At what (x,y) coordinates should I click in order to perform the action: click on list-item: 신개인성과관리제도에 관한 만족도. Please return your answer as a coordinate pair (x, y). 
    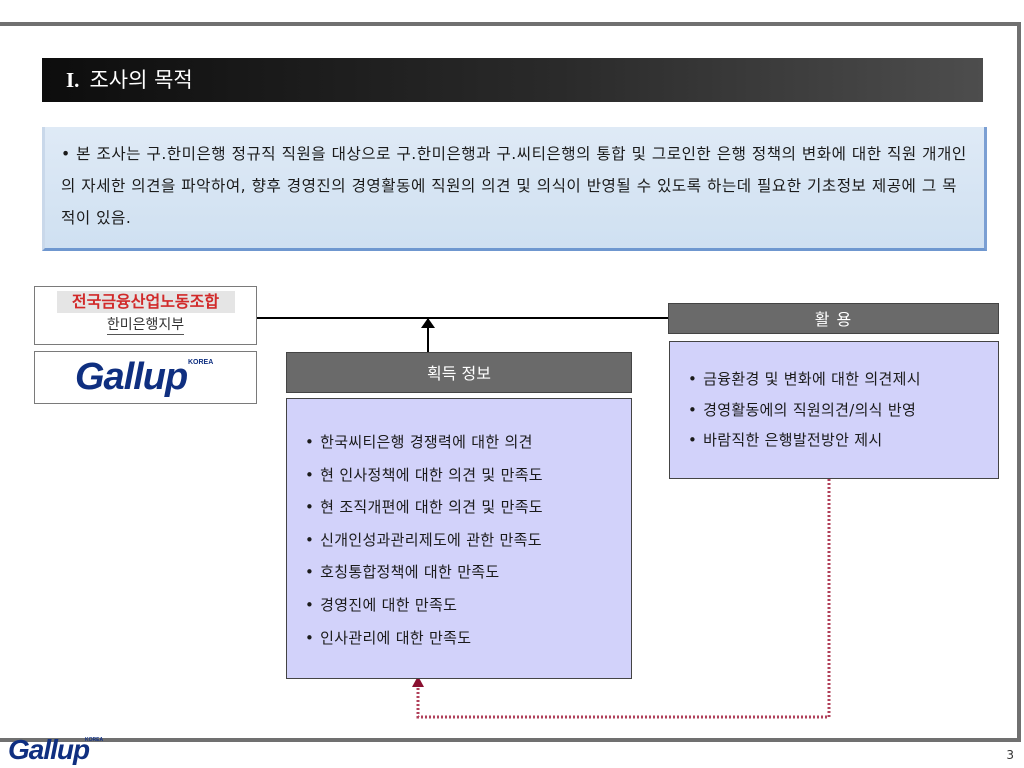
    Looking at the image, I should click on (468, 540).